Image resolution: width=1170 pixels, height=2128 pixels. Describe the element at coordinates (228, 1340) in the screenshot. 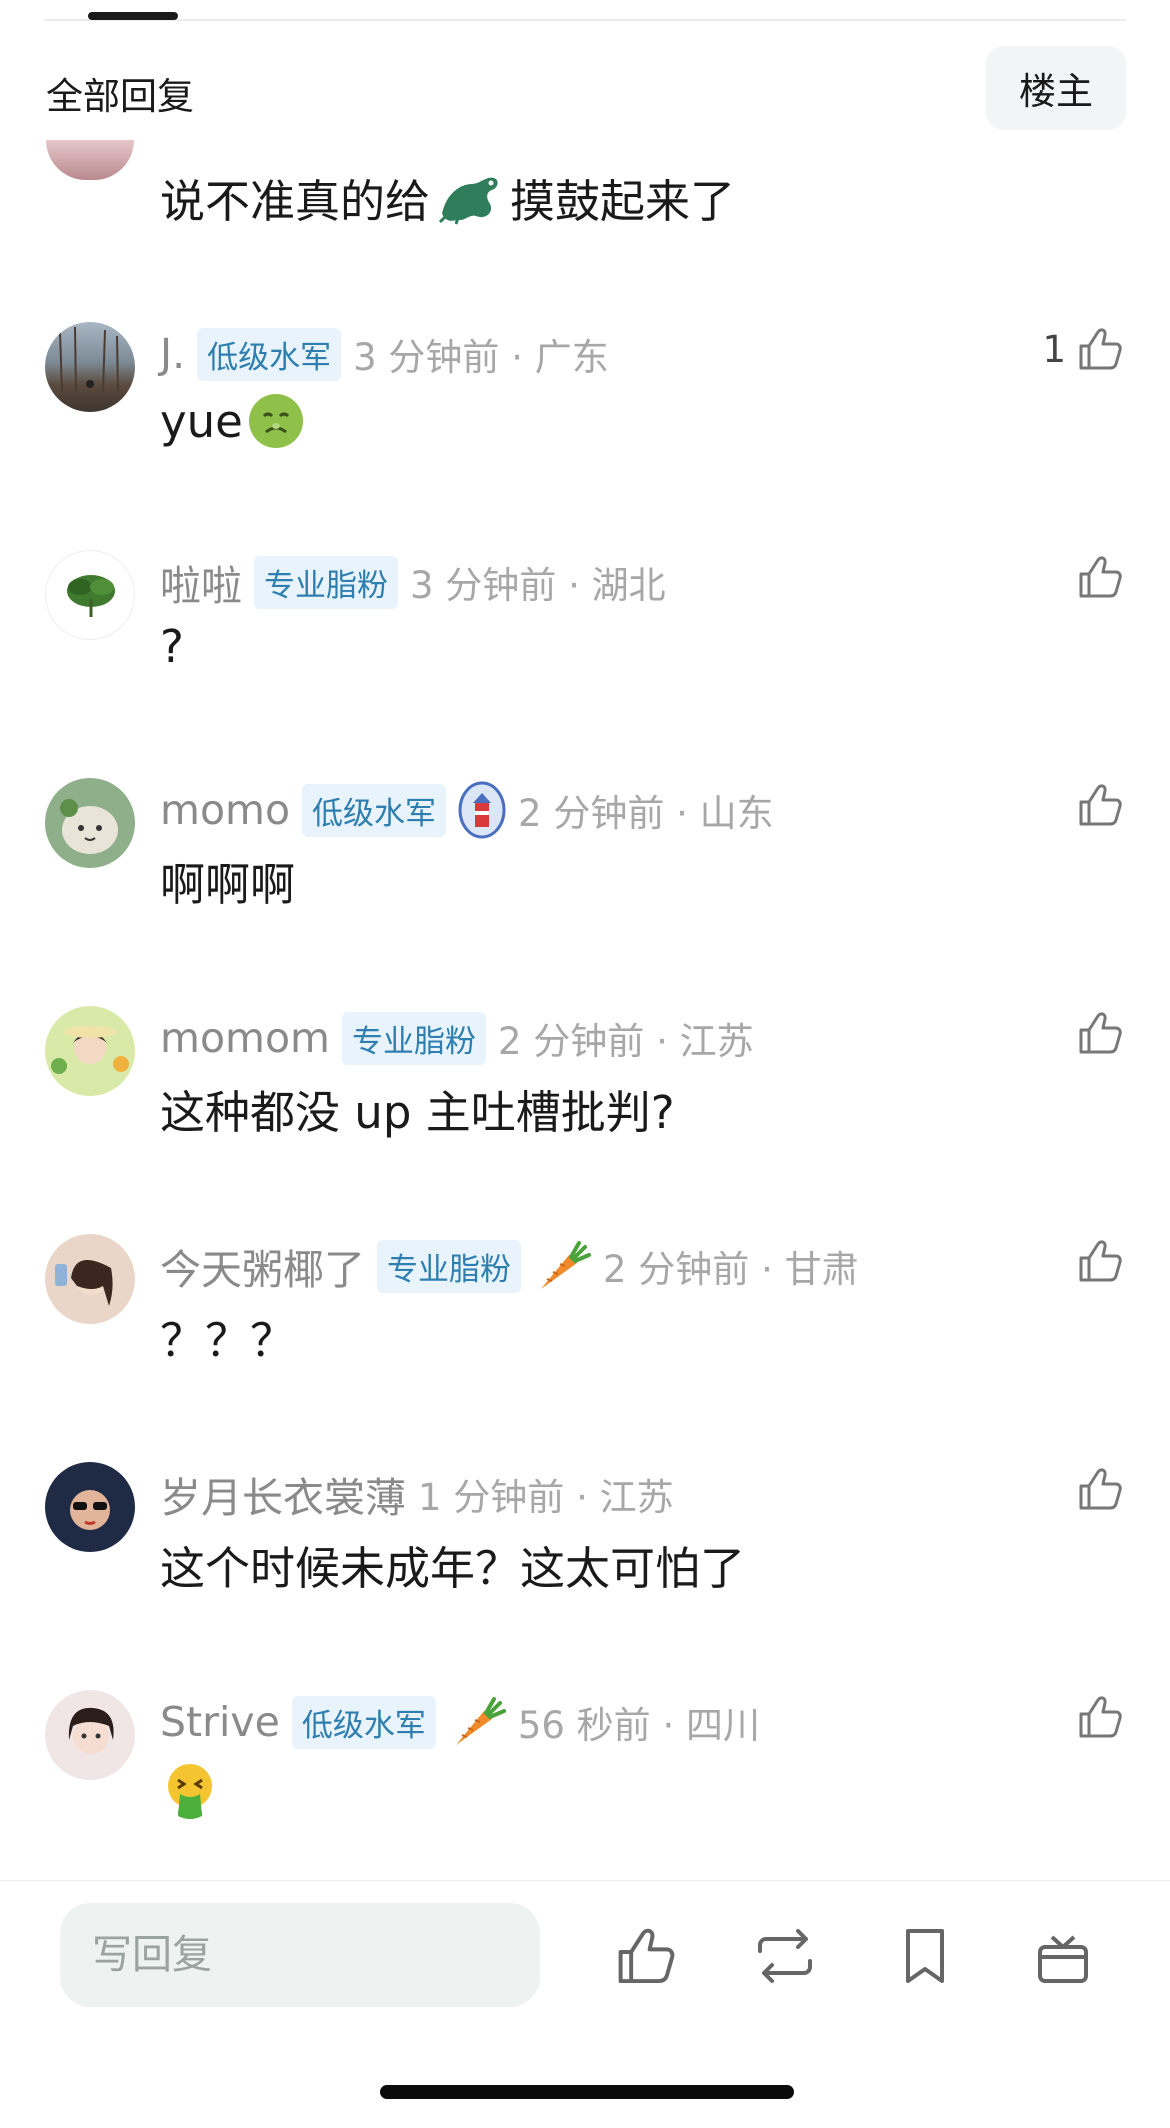

I see `comment-text: ？？？` at that location.